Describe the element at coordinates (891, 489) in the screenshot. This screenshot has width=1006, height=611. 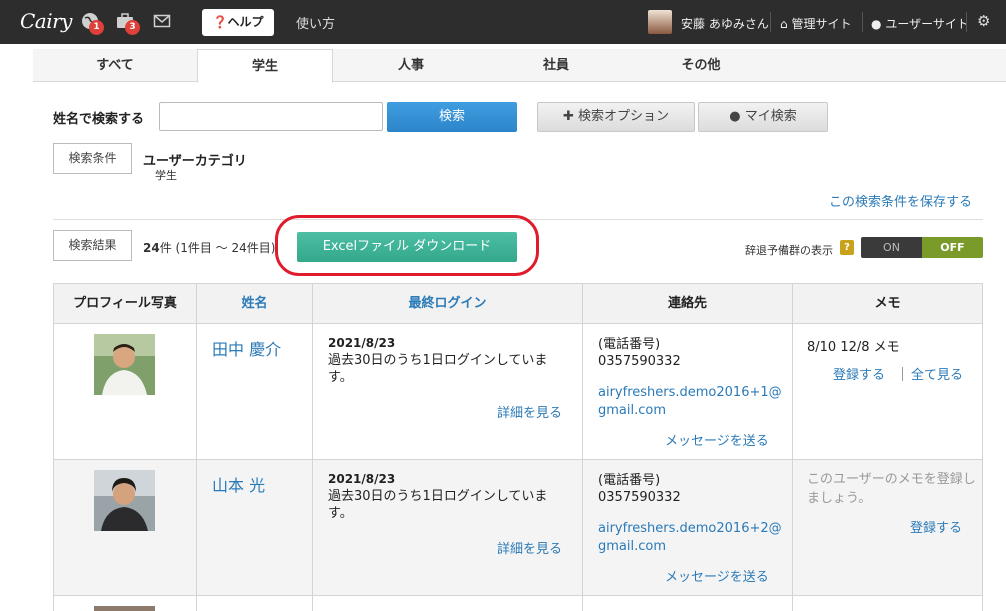
I see `memo-placeholder: このユーザーのメモを登録しましょう。` at that location.